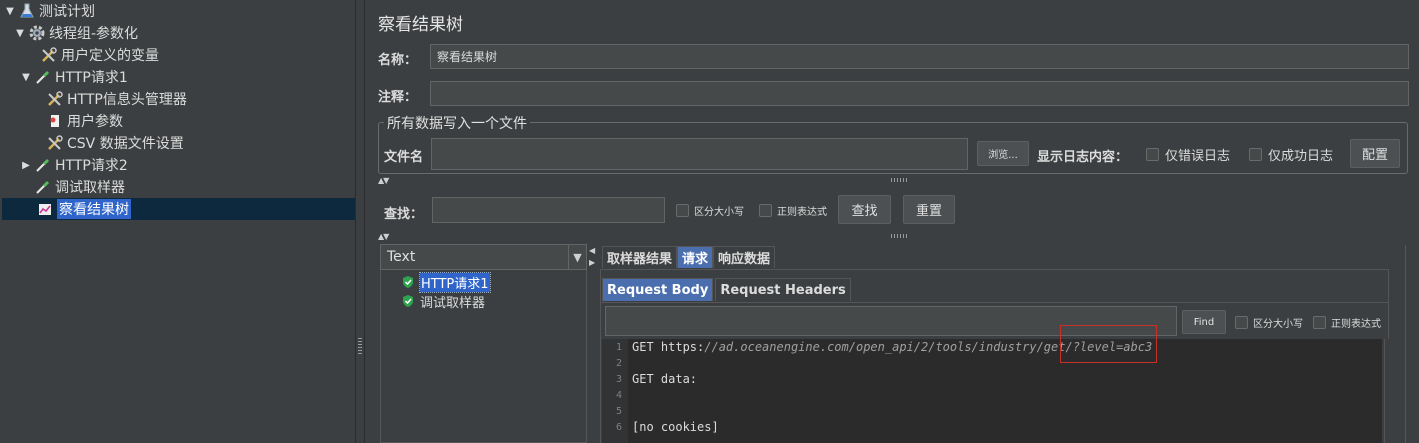  Describe the element at coordinates (94, 209) in the screenshot. I see `tree-node-label: 察看结果树` at that location.